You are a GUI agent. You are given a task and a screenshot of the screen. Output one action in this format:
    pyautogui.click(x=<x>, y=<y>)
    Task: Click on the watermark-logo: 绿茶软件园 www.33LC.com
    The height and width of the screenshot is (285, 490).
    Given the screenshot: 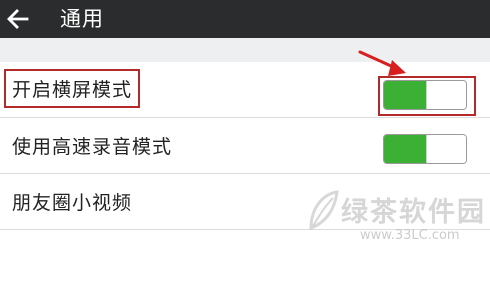 What is the action you would take?
    pyautogui.click(x=397, y=219)
    